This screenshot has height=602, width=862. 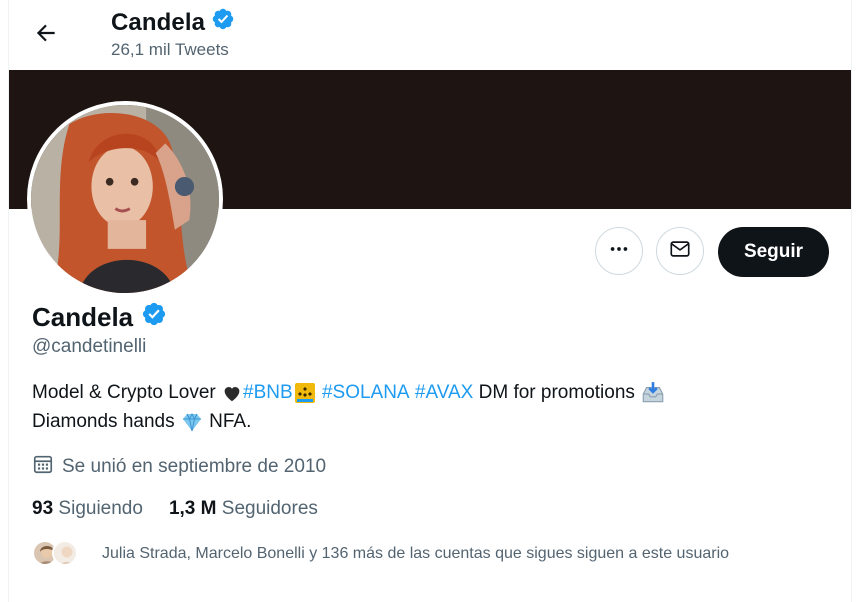 I want to click on black-heart-emoji, so click(x=232, y=393).